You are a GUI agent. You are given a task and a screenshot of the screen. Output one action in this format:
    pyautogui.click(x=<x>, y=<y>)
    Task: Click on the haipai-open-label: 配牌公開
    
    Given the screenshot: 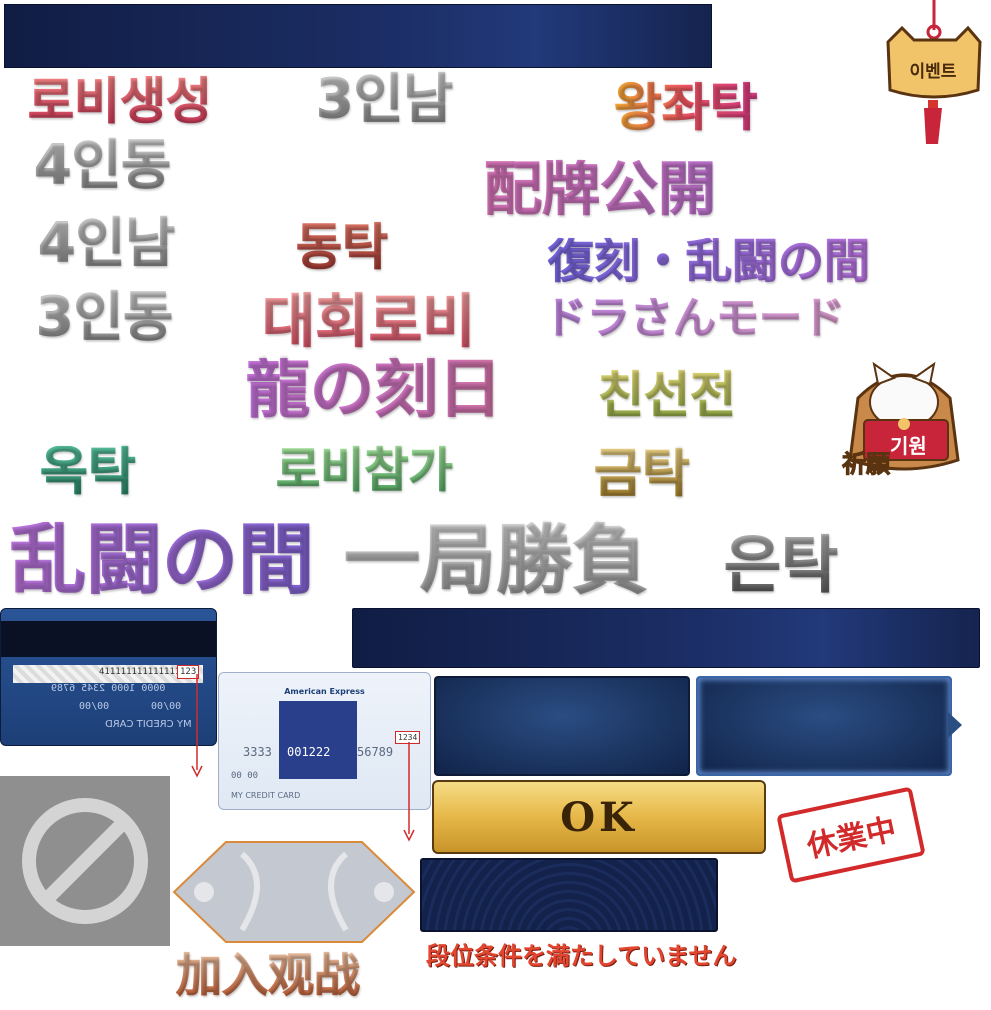 What is the action you would take?
    pyautogui.click(x=600, y=189)
    